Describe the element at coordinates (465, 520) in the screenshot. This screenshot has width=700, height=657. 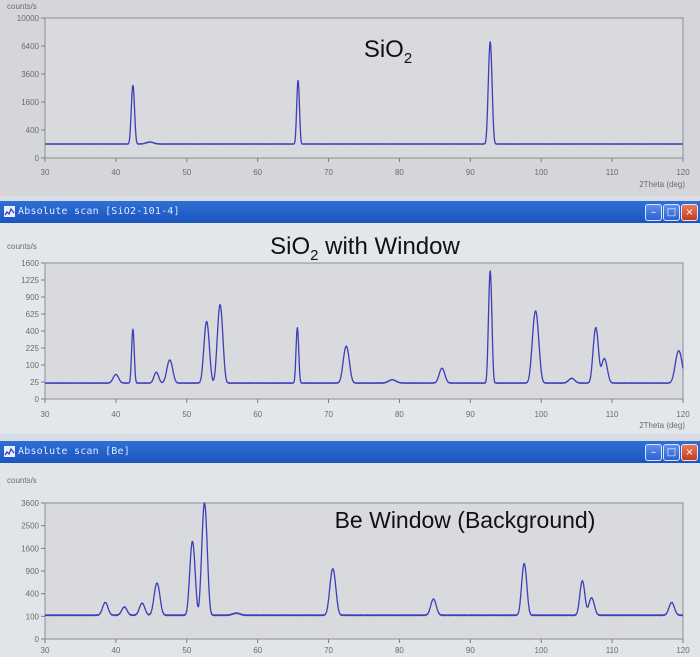
I see `chart-annotation-title: Be Window (Background)` at that location.